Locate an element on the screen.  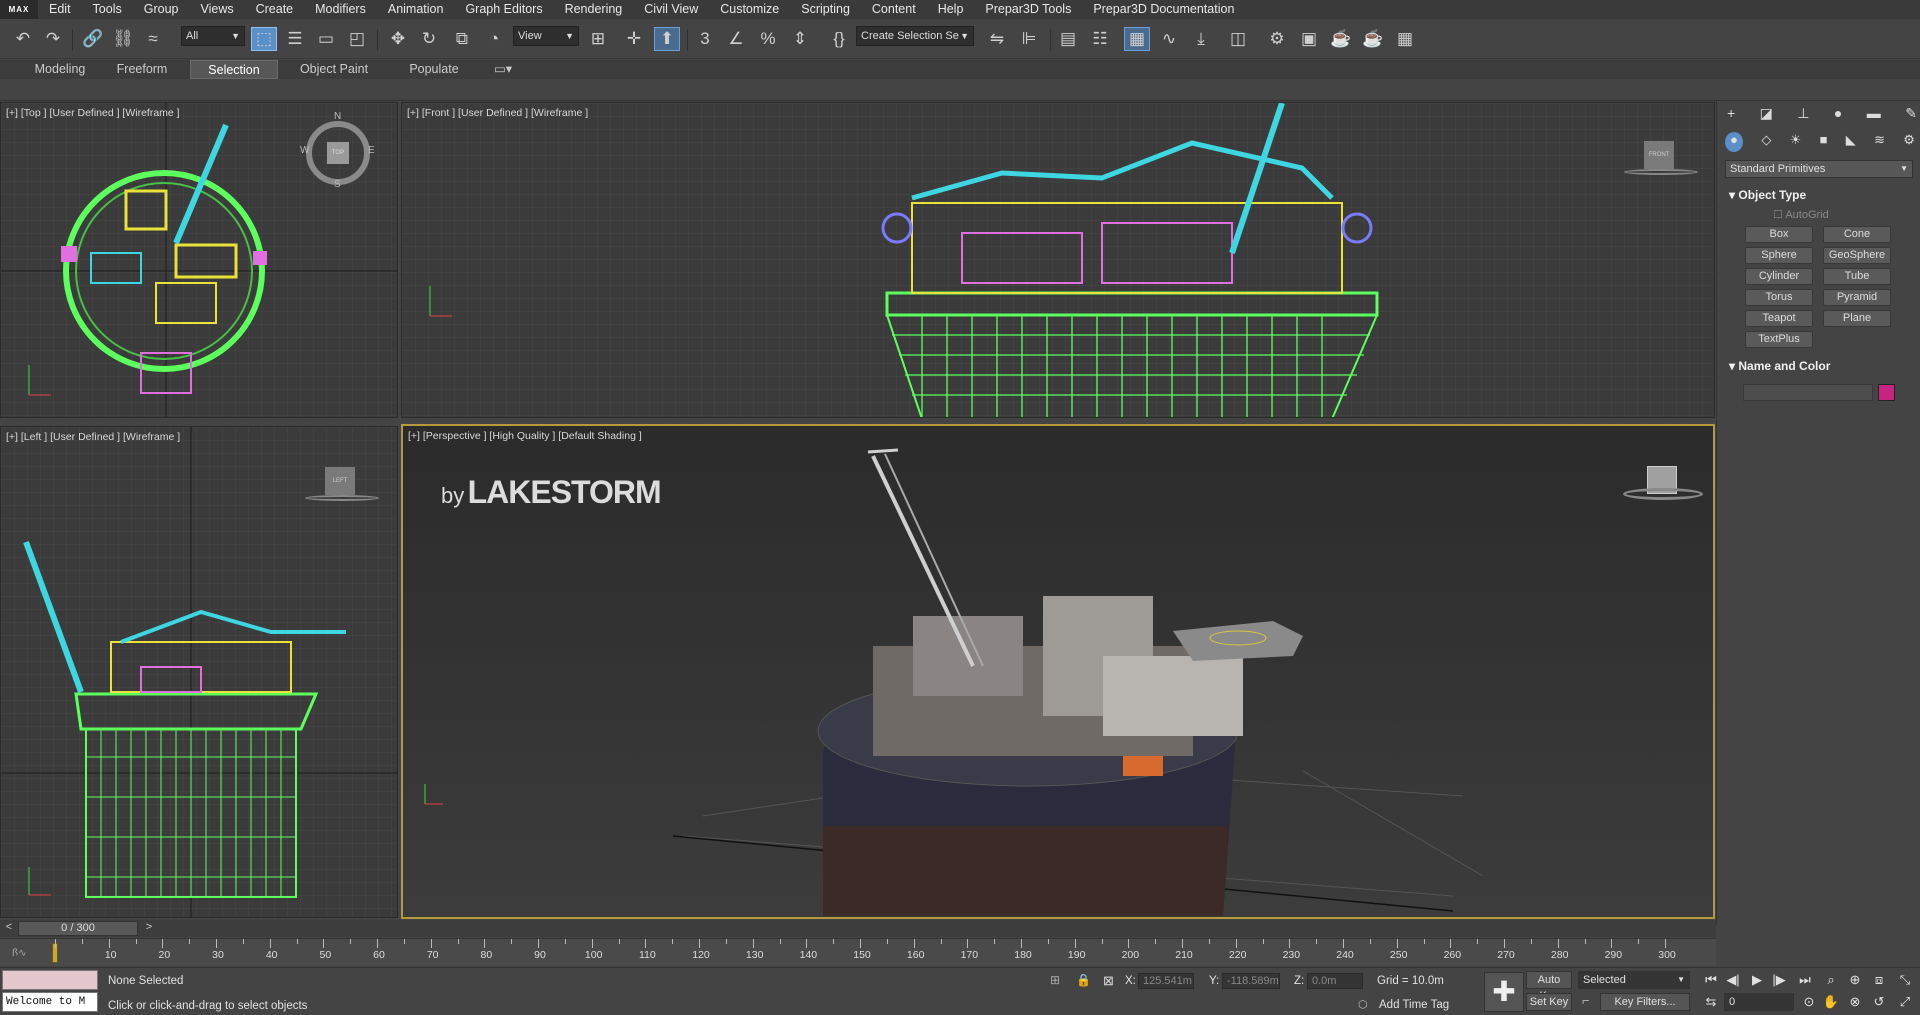
rotate-icon: ↻ is located at coordinates (429, 39).